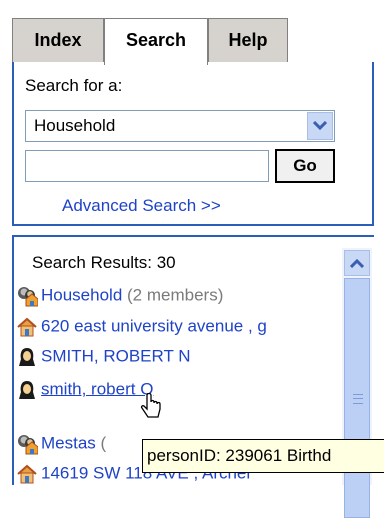 The image size is (384, 518). What do you see at coordinates (150, 405) in the screenshot?
I see `hand-cursor-icon` at bounding box center [150, 405].